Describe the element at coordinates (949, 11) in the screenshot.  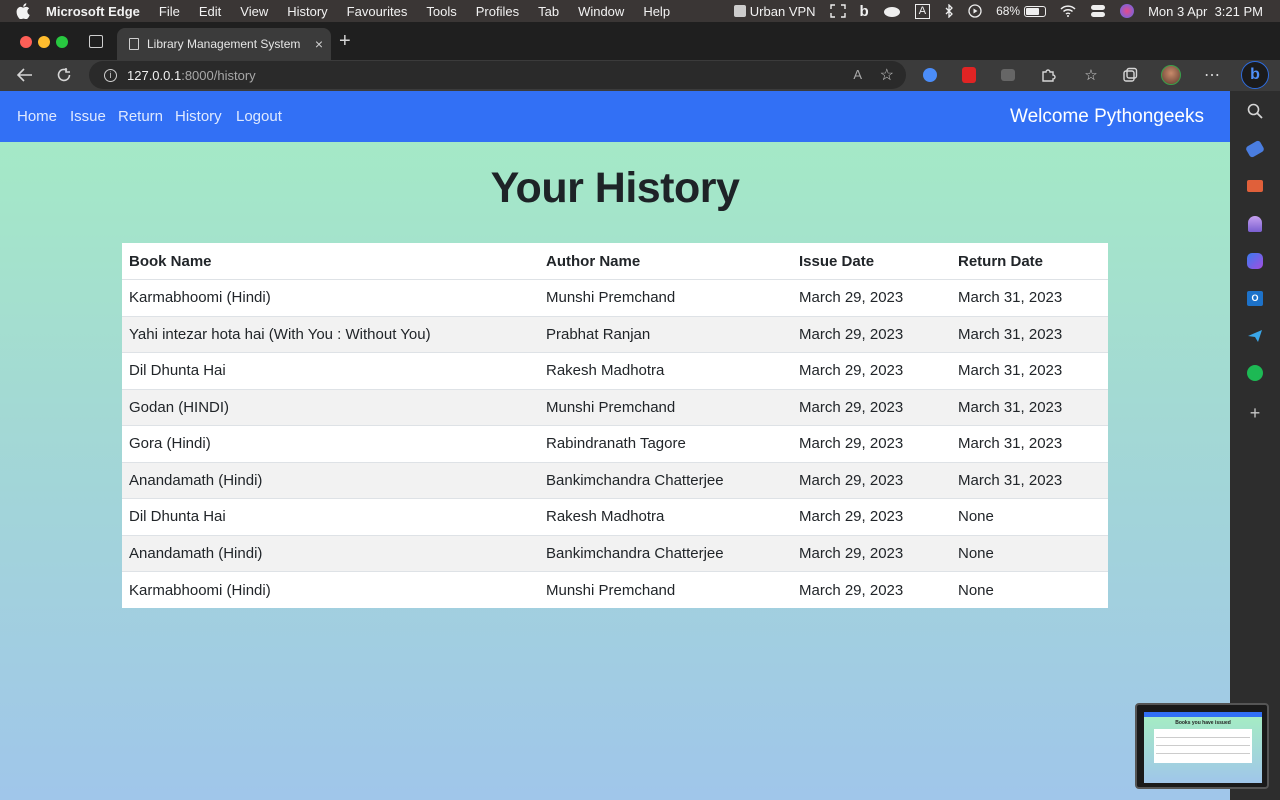
I see `bluetooth-icon` at that location.